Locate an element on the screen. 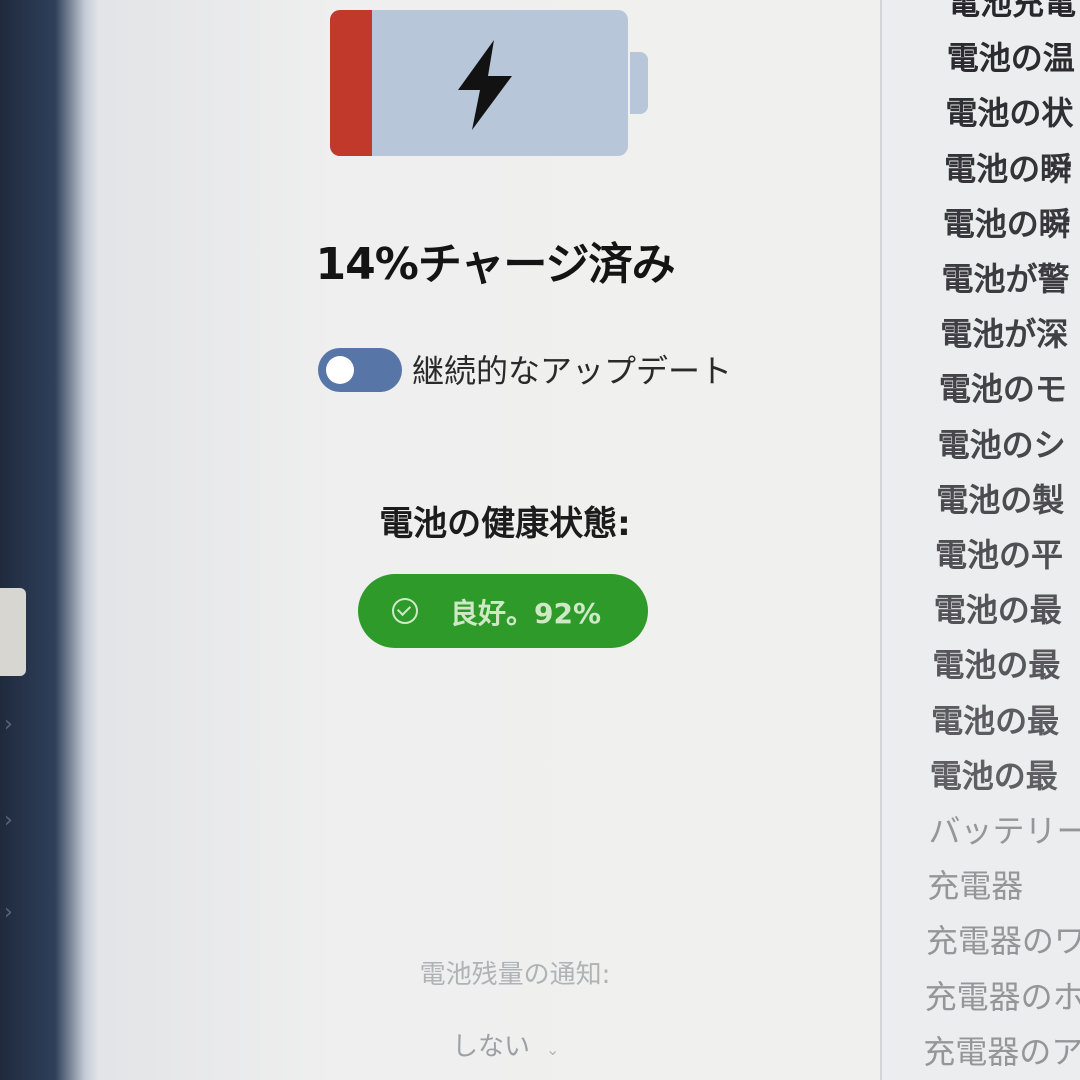 This screenshot has height=1080, width=1080. battery-health-value: 良好。92% is located at coordinates (526, 613).